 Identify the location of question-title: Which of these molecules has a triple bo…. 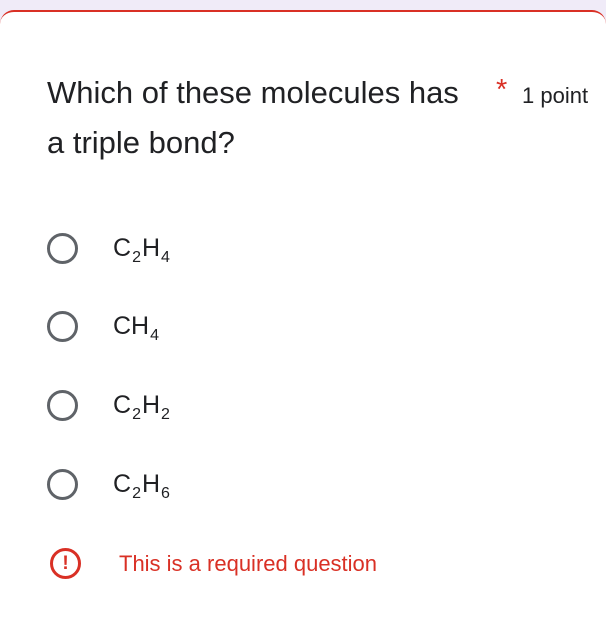
(253, 117).